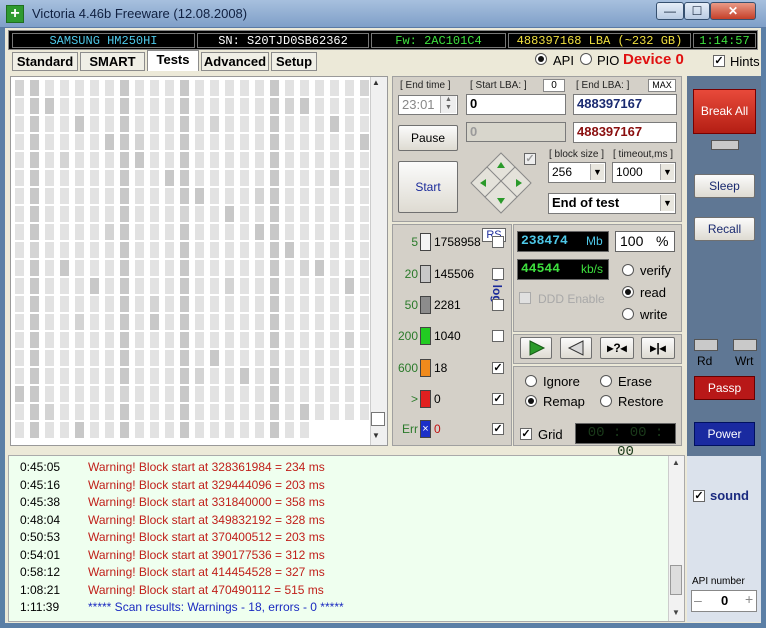 Image resolution: width=766 pixels, height=628 pixels. Describe the element at coordinates (670, 11) in the screenshot. I see `minimize-button: —` at that location.